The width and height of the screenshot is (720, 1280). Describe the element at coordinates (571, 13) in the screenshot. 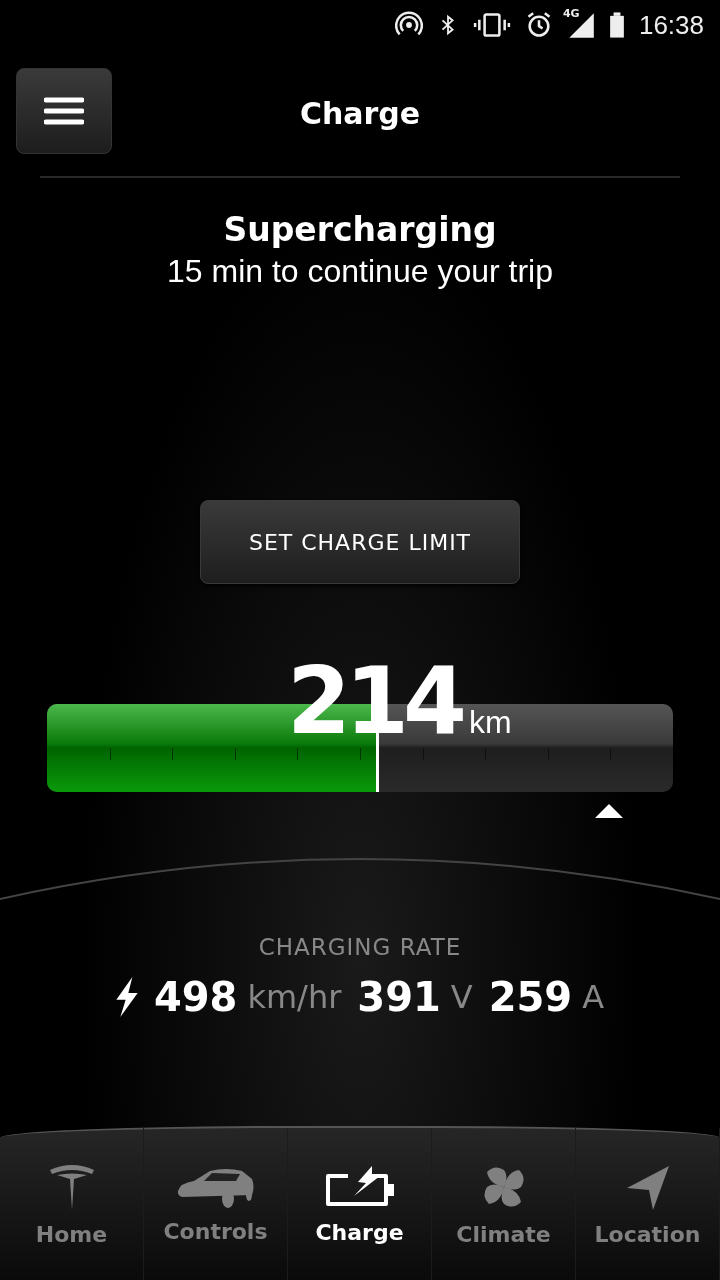

I see `network-type: 4G` at that location.